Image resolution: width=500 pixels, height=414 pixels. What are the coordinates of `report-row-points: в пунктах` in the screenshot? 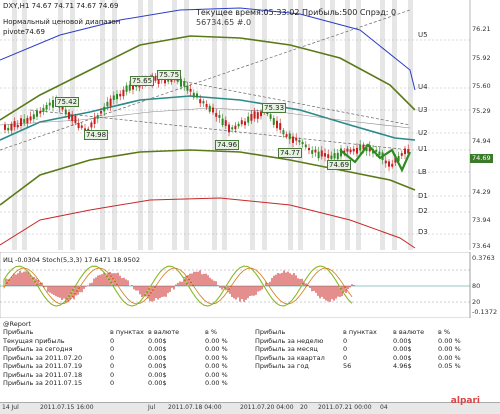 It's located at (127, 332).